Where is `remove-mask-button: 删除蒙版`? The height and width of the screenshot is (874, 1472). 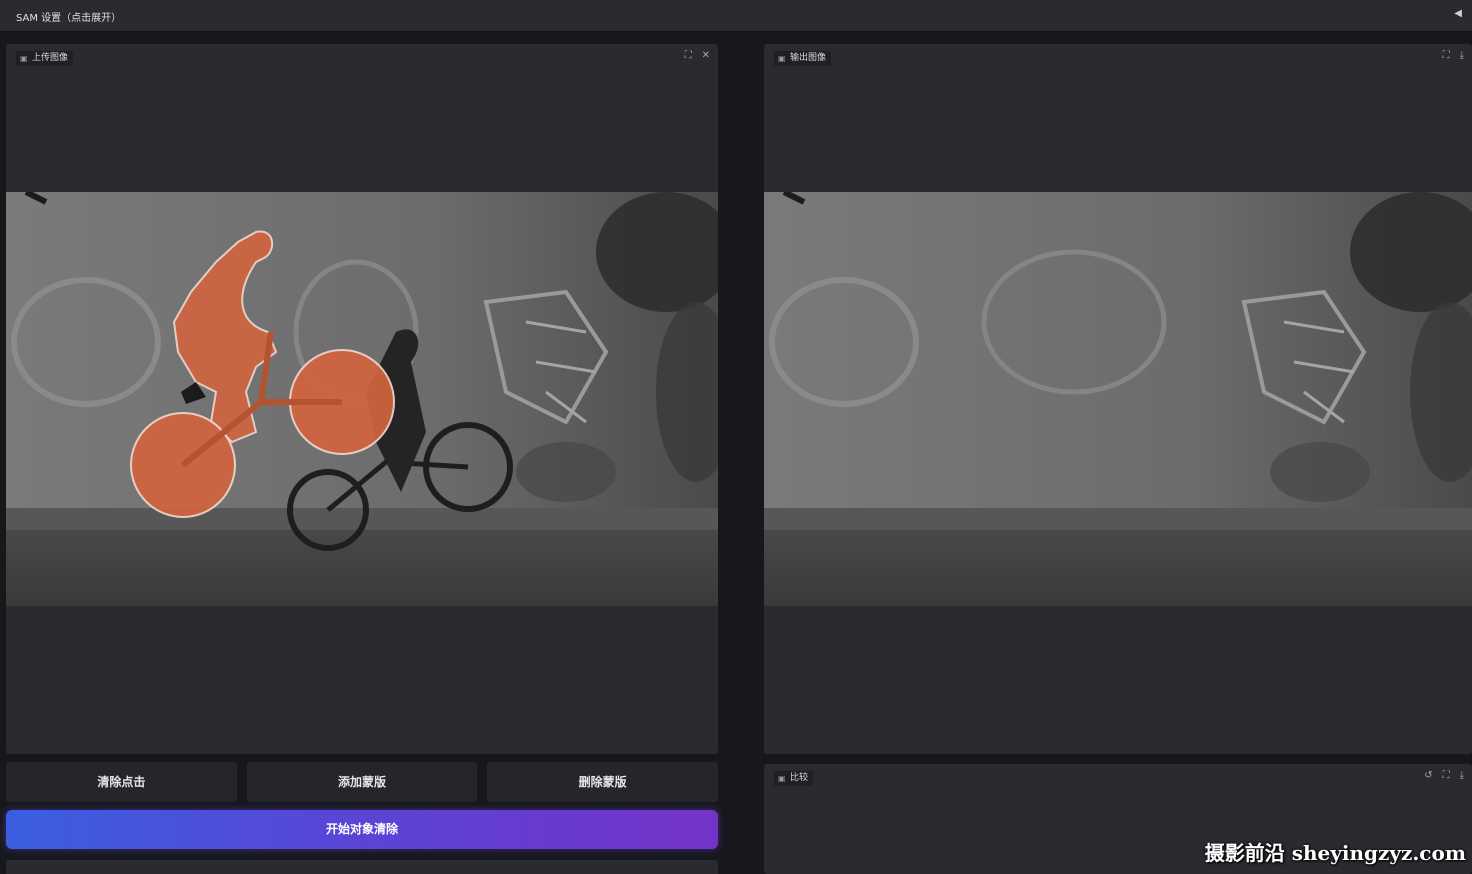 remove-mask-button: 删除蒙版 is located at coordinates (603, 782).